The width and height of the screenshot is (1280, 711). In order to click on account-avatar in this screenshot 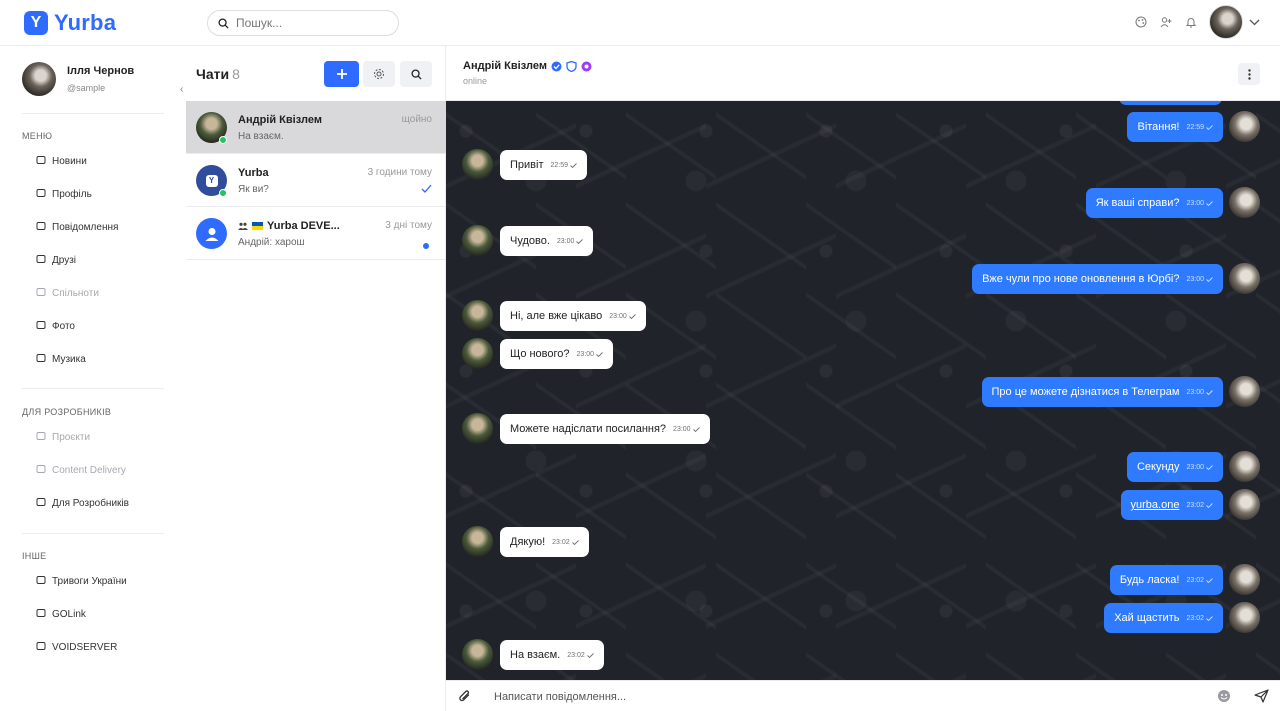, I will do `click(1226, 22)`.